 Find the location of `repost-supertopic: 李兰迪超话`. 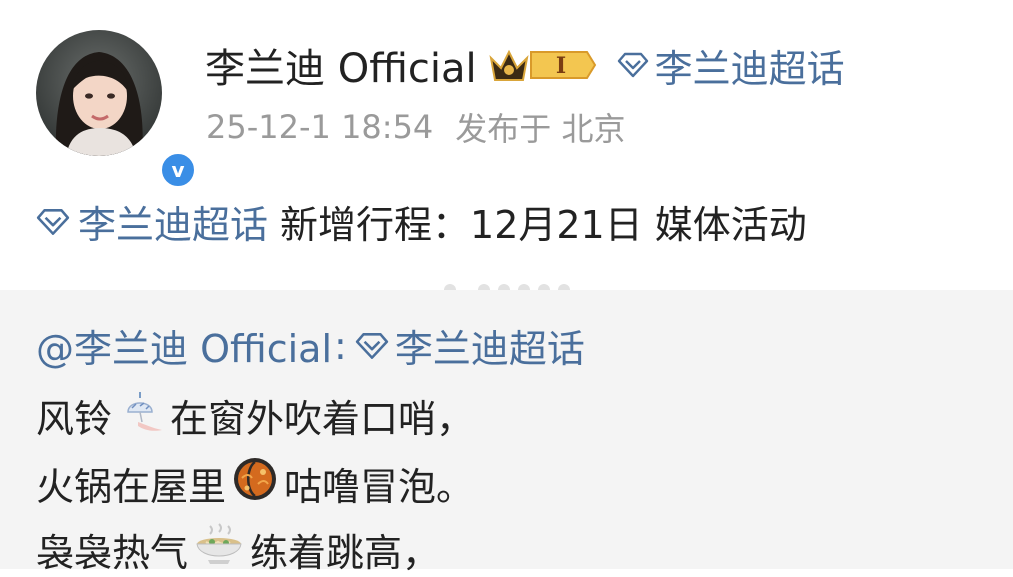

repost-supertopic: 李兰迪超话 is located at coordinates (490, 345).